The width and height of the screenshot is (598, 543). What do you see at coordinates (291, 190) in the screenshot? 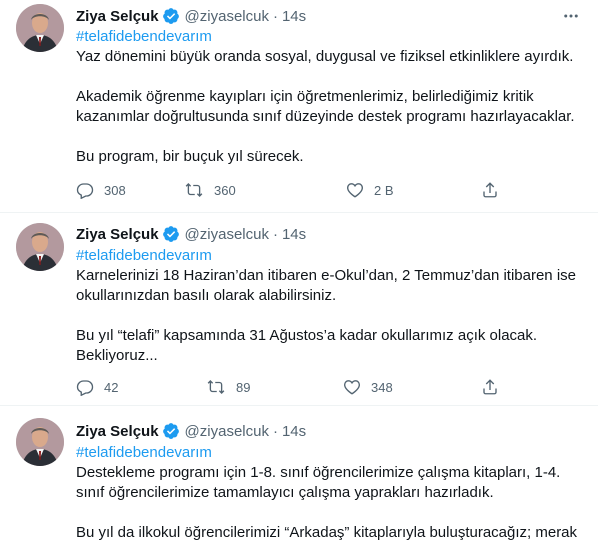
I see `tweet-actions: 308 360 2 B` at bounding box center [291, 190].